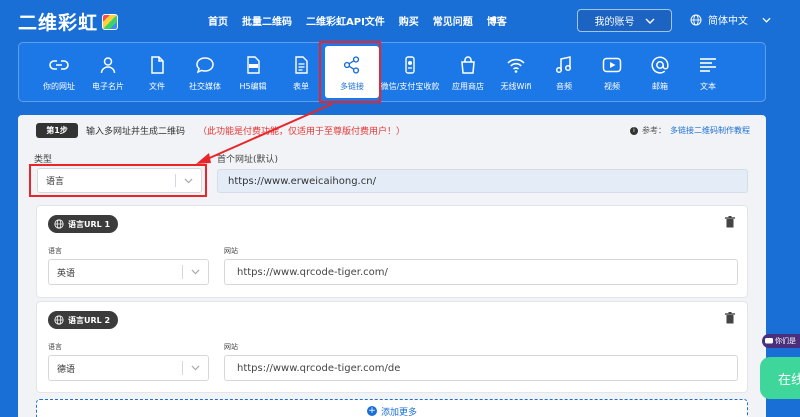  Describe the element at coordinates (110, 21) in the screenshot. I see `logo-badge-icon` at that location.